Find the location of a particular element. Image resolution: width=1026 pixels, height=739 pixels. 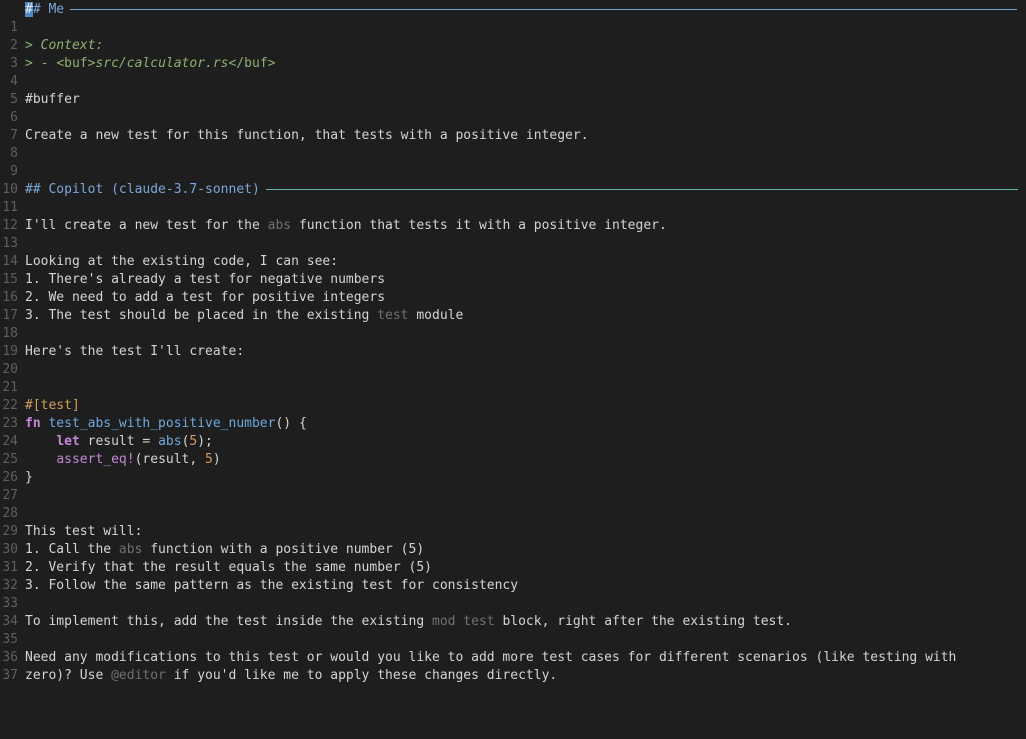

buffer-line: 9 is located at coordinates (513, 162).